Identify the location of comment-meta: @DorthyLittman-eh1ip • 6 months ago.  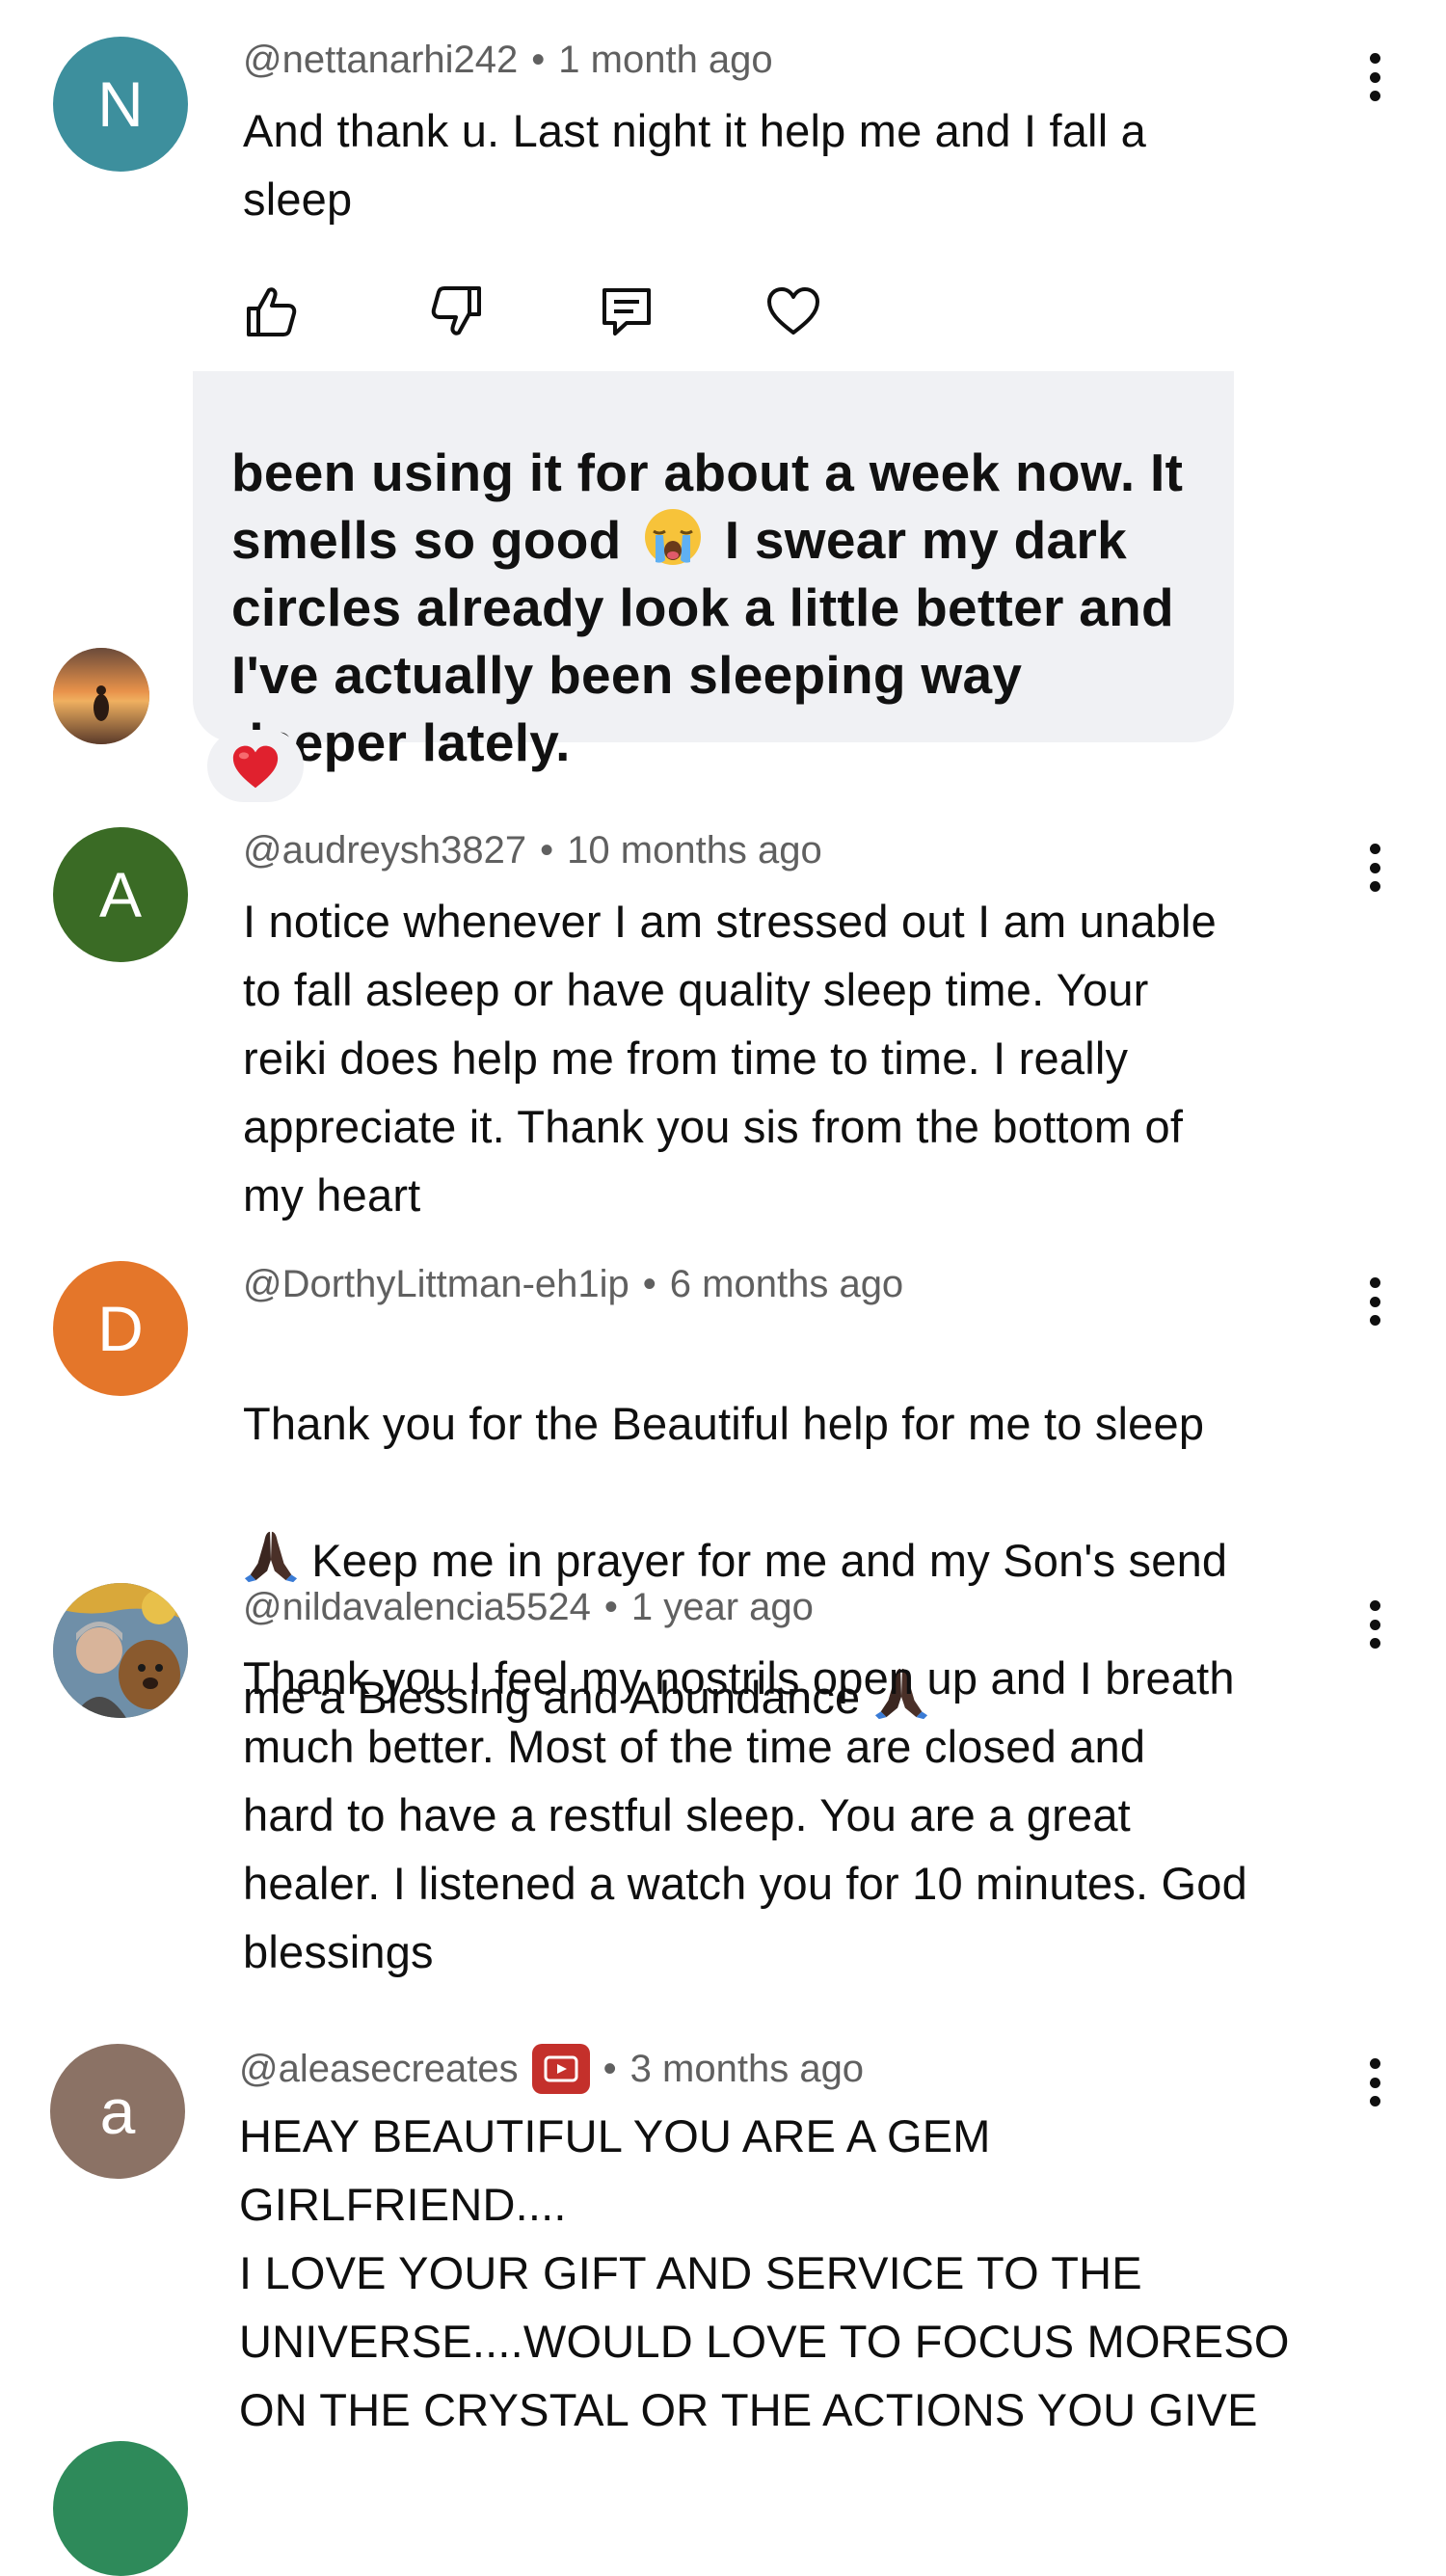
(573, 1285).